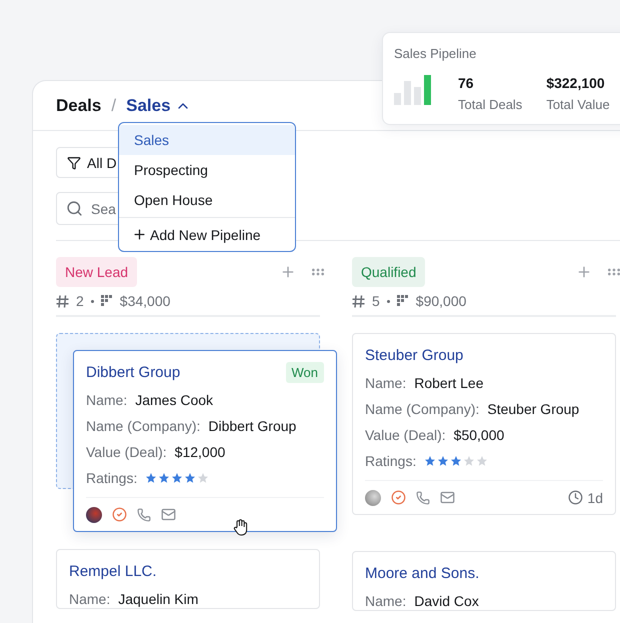 The width and height of the screenshot is (620, 623). What do you see at coordinates (200, 452) in the screenshot?
I see `field-value: $12,000` at bounding box center [200, 452].